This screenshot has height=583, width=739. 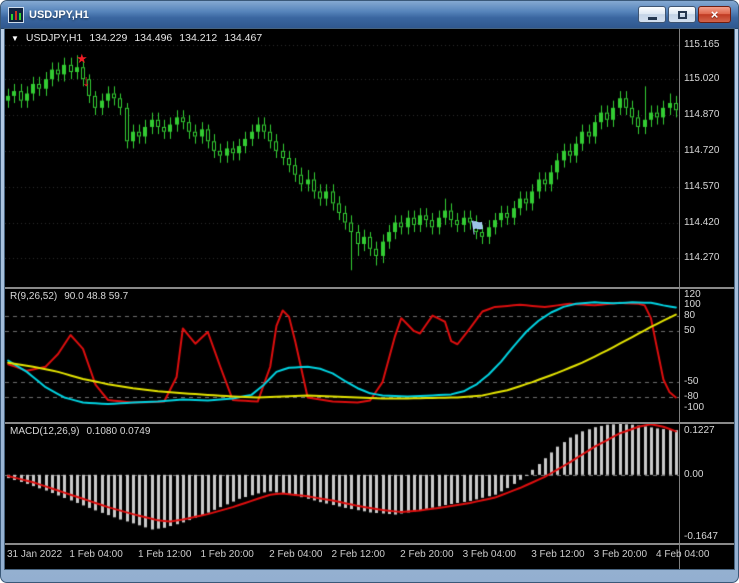 I want to click on close-button: ×, so click(x=714, y=14).